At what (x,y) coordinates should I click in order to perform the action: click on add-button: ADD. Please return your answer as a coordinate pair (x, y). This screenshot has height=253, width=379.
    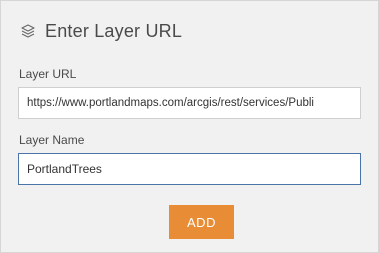
    Looking at the image, I should click on (201, 222).